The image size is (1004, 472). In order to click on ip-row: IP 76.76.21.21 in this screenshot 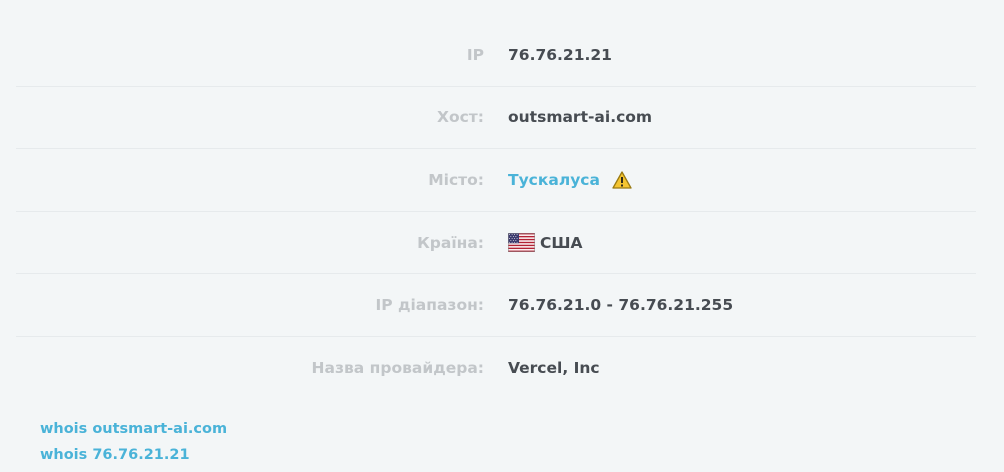, I will do `click(496, 55)`.